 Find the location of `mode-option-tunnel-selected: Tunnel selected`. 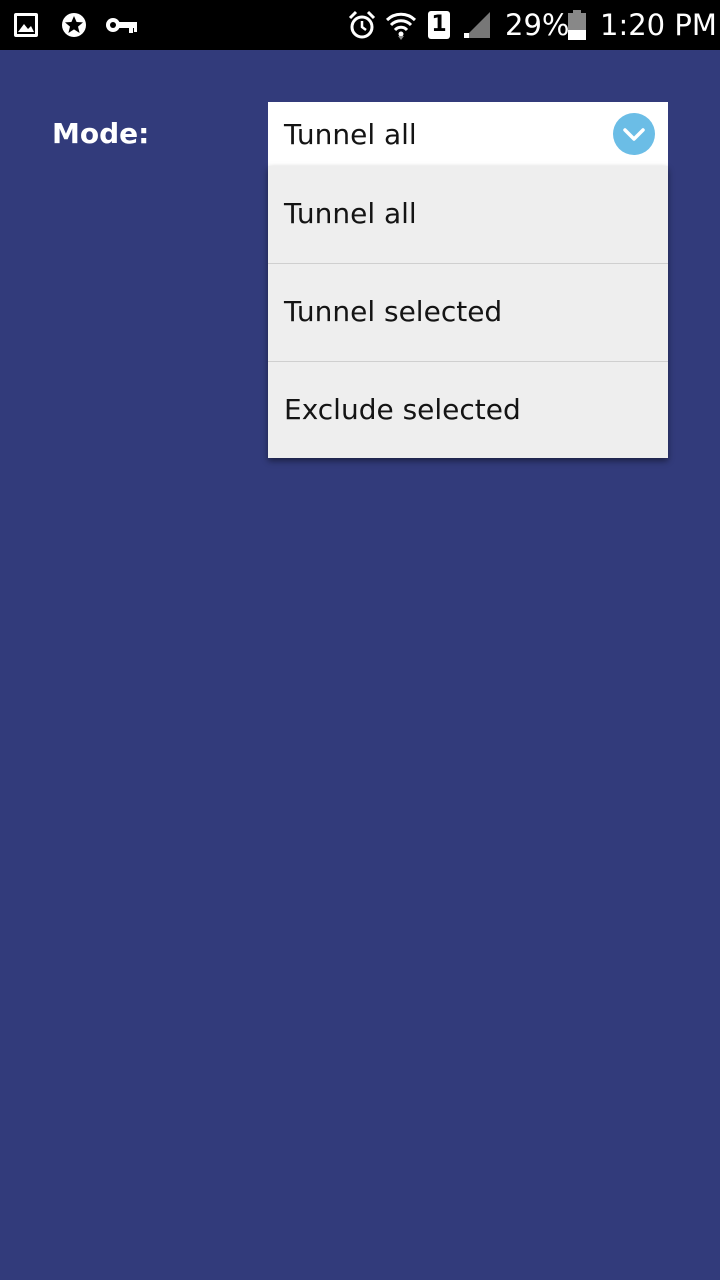

mode-option-tunnel-selected: Tunnel selected is located at coordinates (468, 313).